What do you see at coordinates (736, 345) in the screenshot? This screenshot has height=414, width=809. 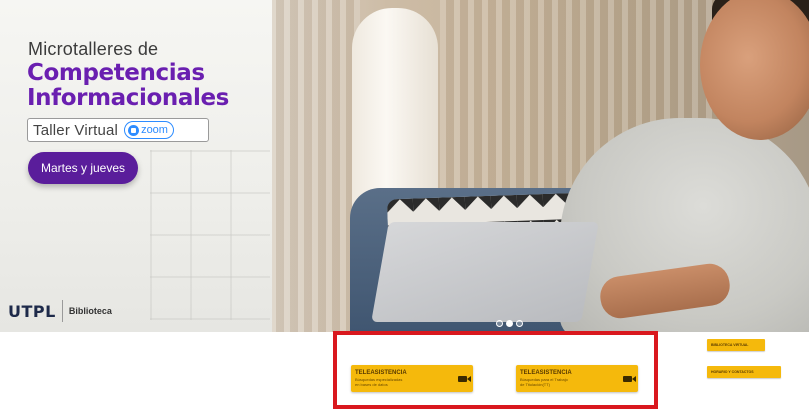 I see `biblioteca-virtual-link: BIBLIOTECA VIRTUAL` at bounding box center [736, 345].